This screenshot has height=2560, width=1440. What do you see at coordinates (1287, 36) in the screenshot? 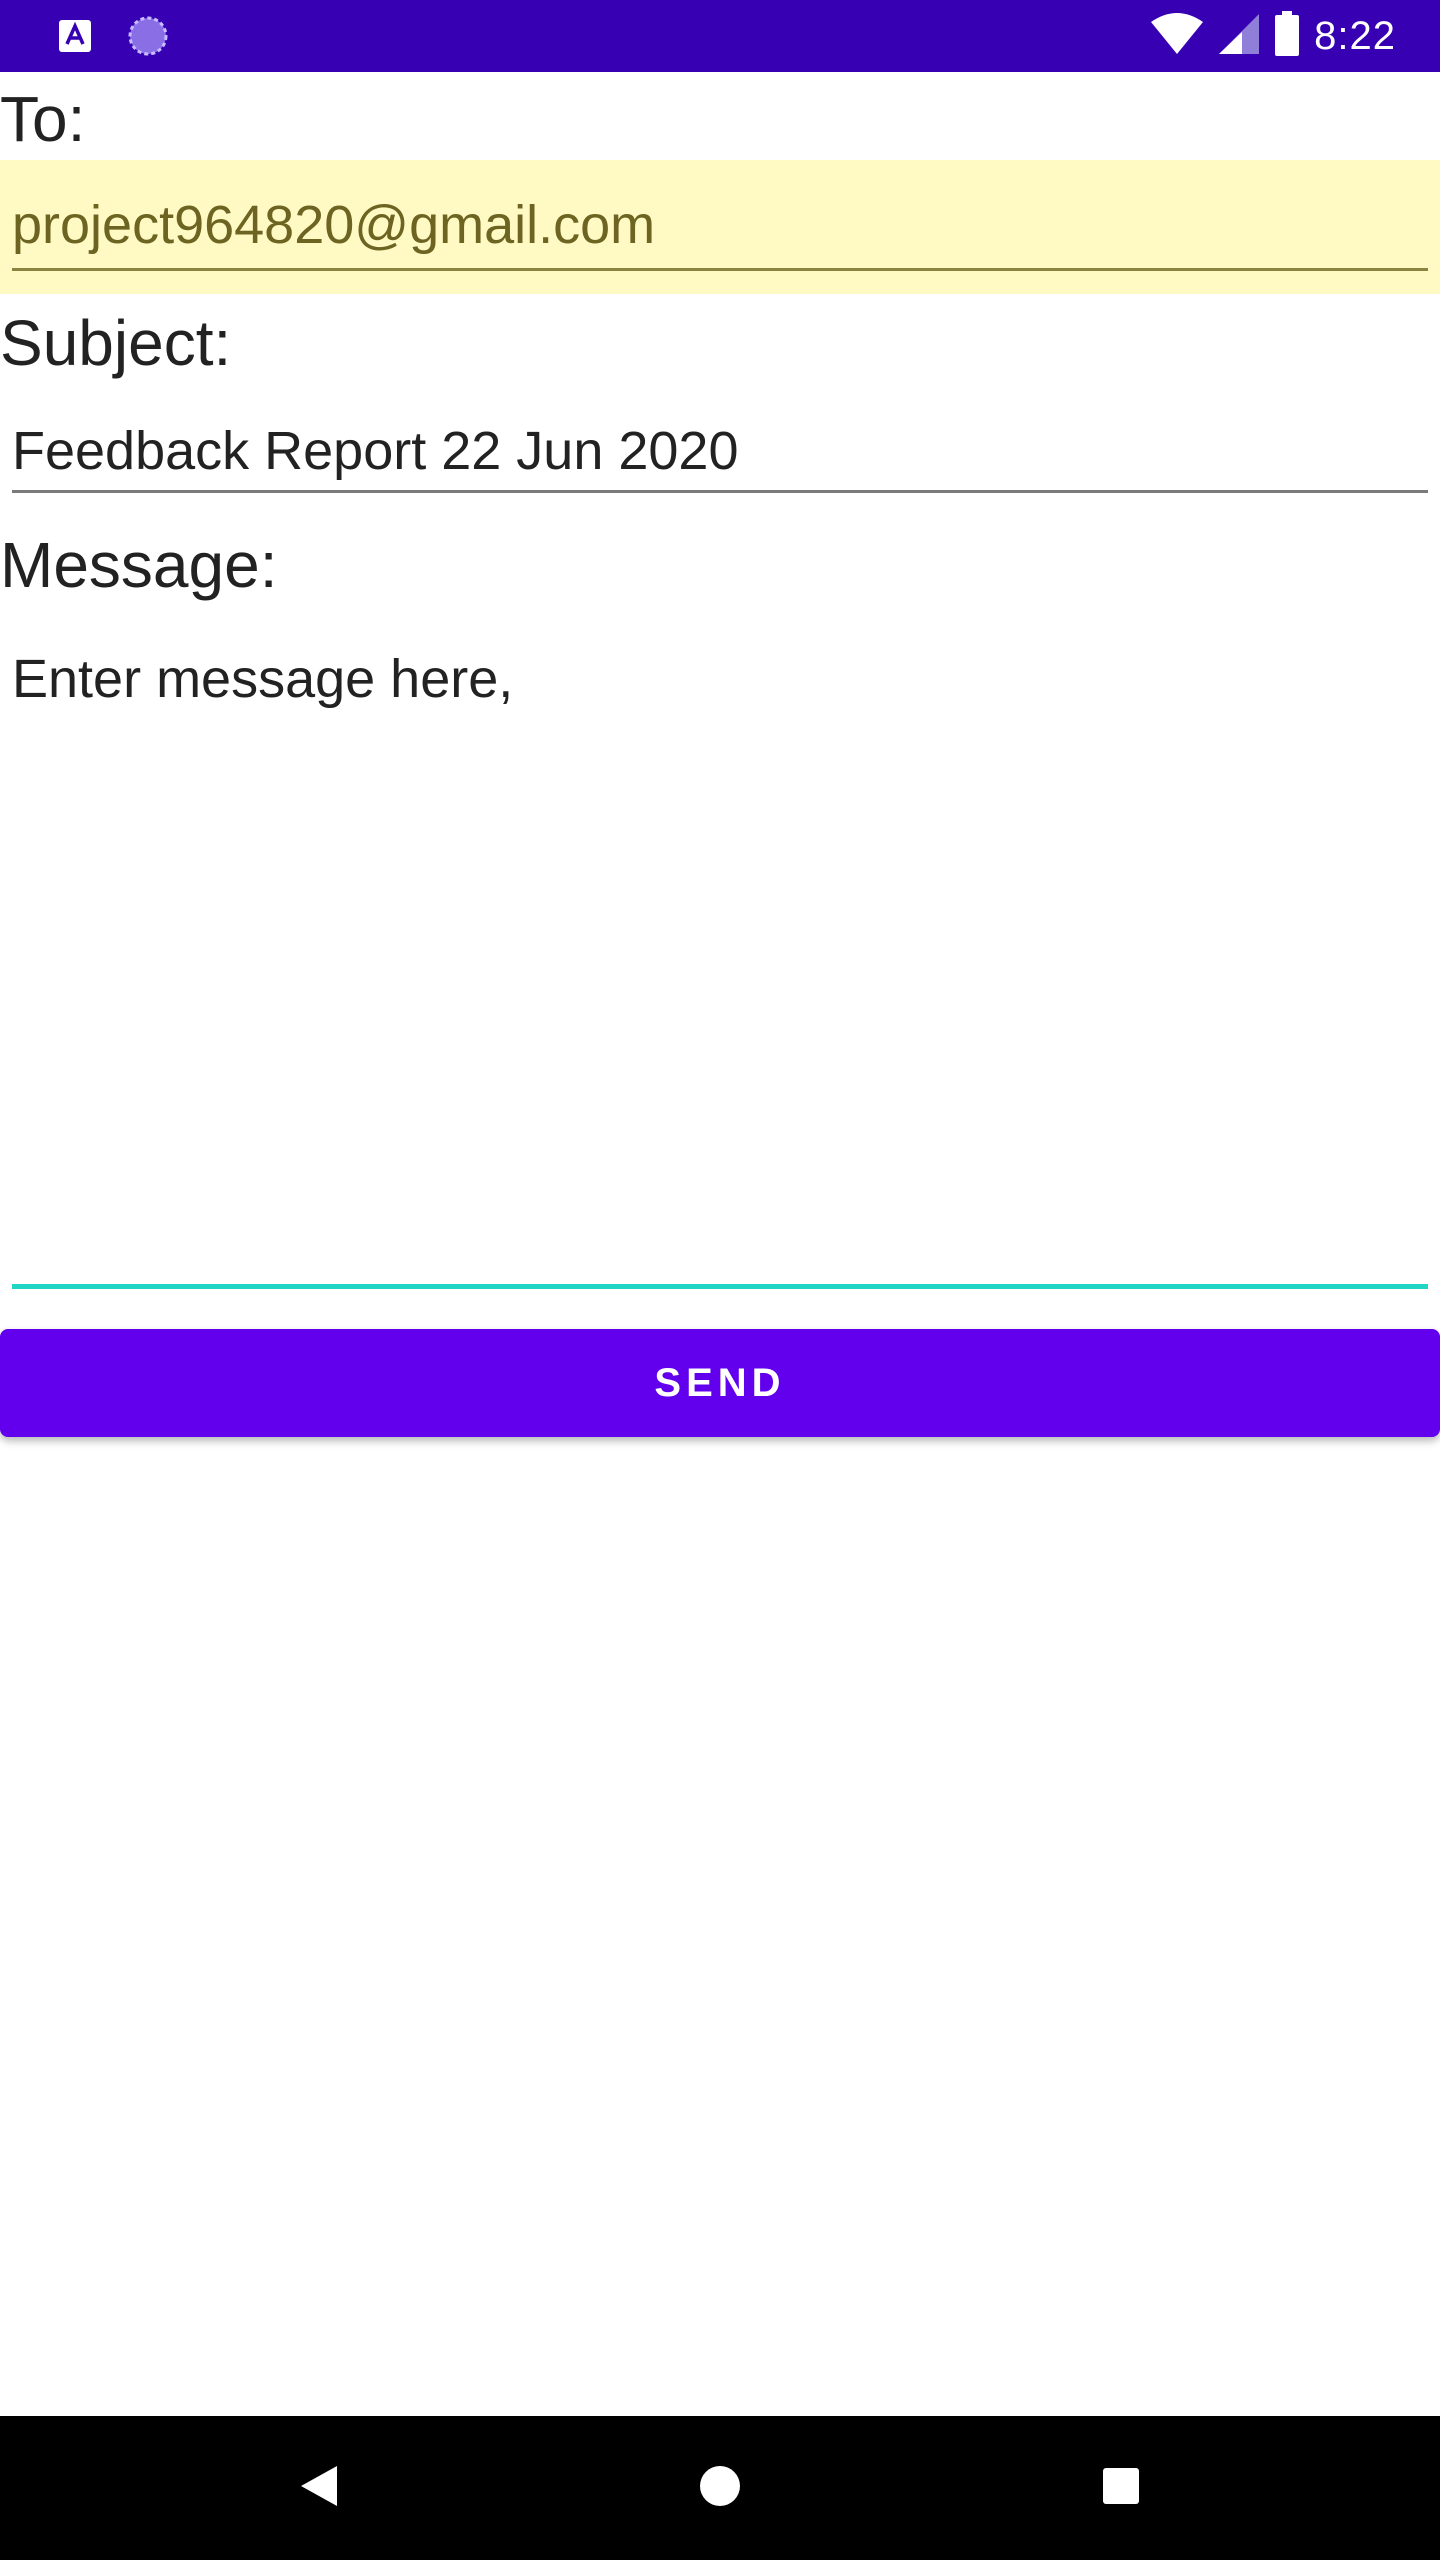
I see `battery-icon` at bounding box center [1287, 36].